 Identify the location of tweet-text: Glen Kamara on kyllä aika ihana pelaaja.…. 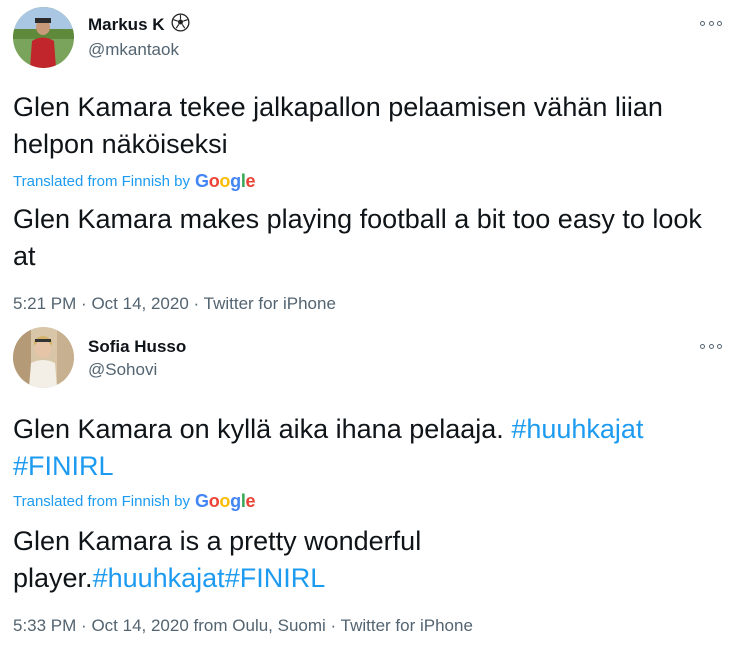
(328, 447).